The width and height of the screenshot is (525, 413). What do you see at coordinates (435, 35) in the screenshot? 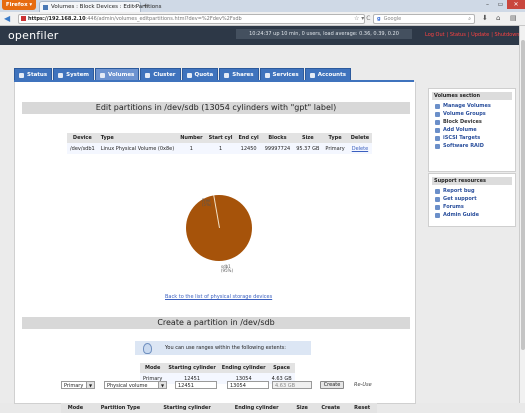
I see `logout-link: Log Out` at bounding box center [435, 35].